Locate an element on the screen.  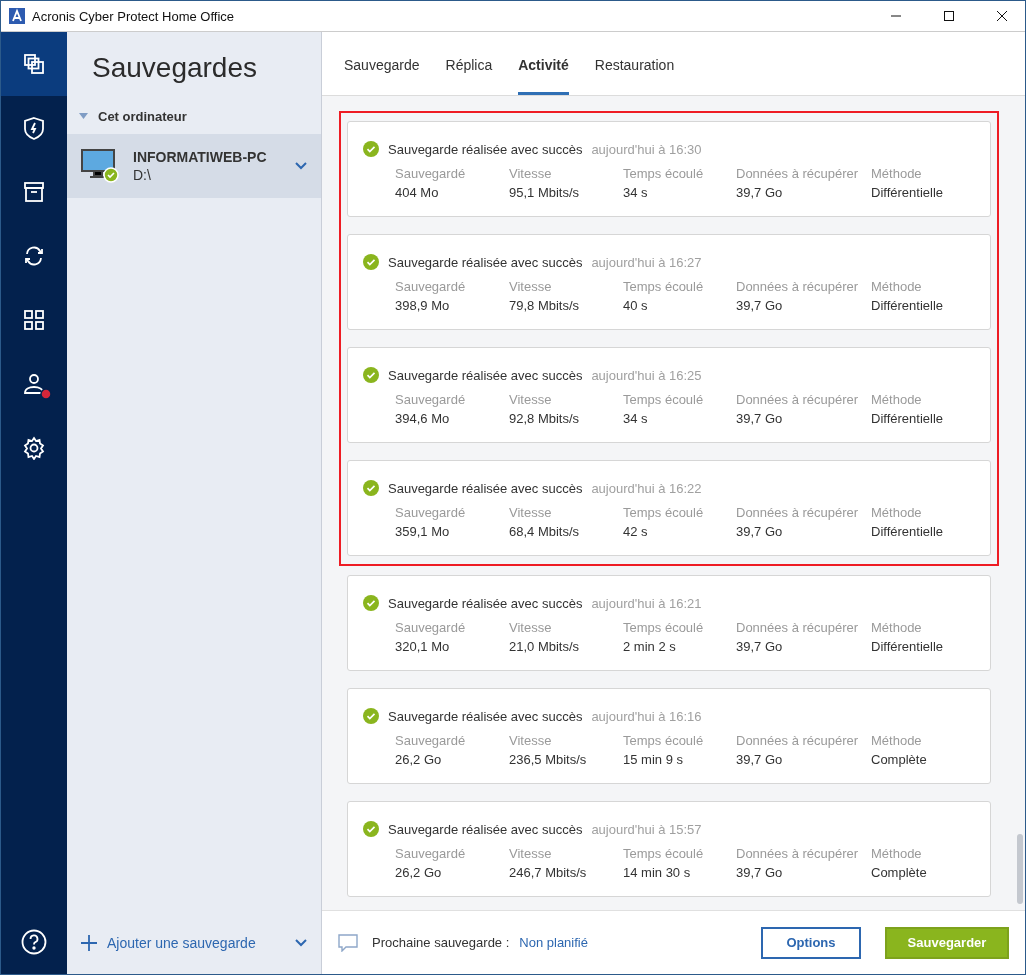
nav-button is located at coordinates (34, 64).